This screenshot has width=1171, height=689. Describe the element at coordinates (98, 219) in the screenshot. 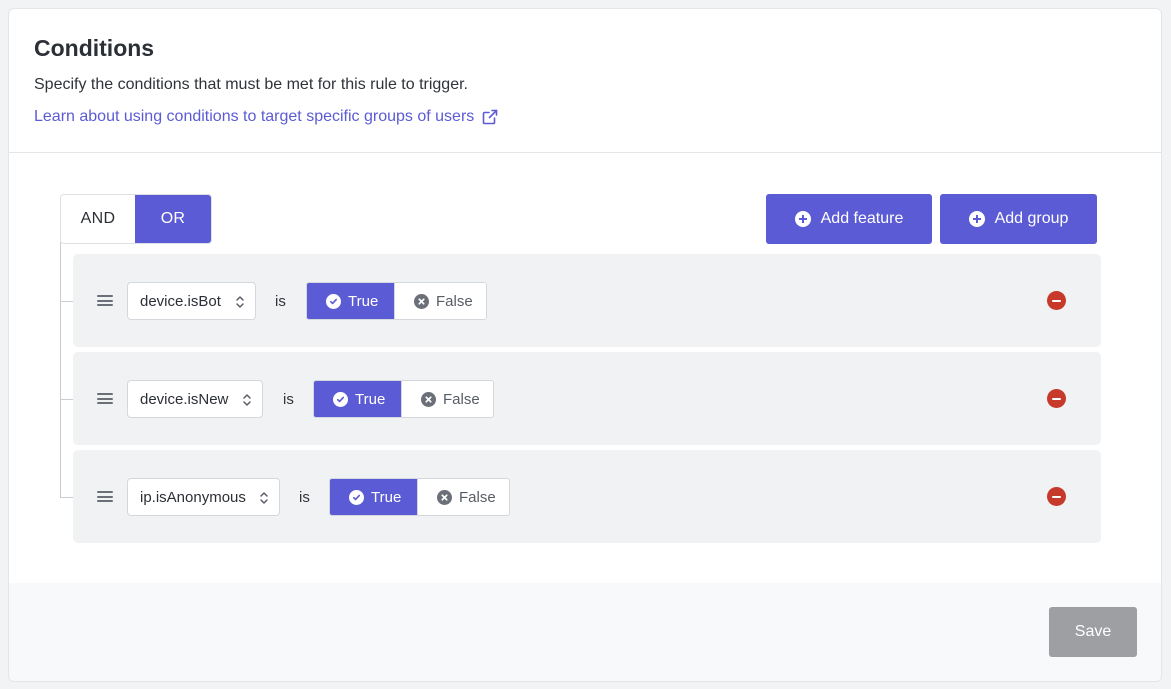

I see `and-button: AND` at that location.